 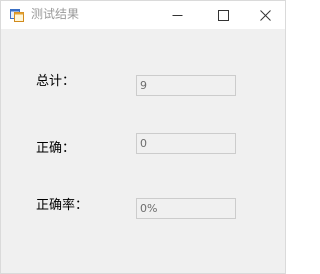 I want to click on window-title: 测试结果, so click(x=55, y=14).